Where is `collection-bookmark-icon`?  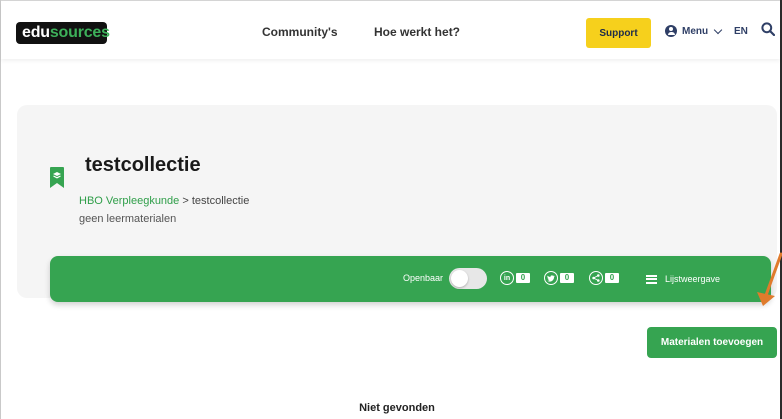
collection-bookmark-icon is located at coordinates (57, 177).